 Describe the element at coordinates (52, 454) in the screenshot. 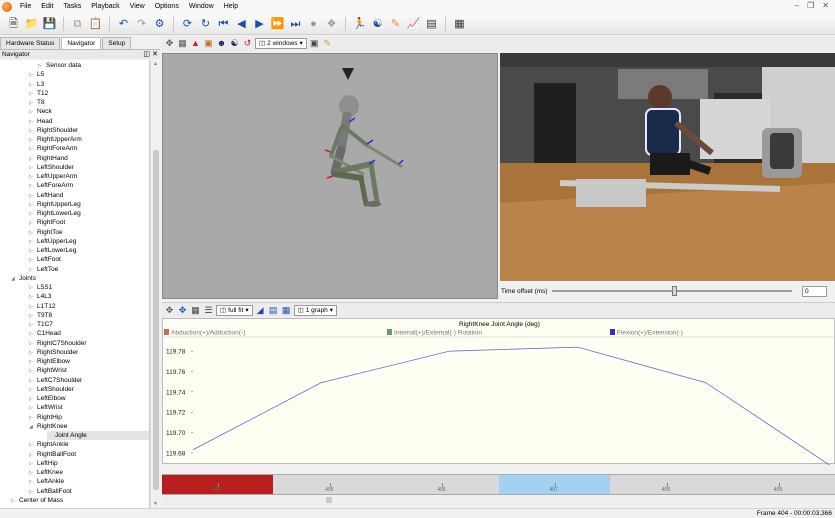

I see `tree-item: ▷ RightBallFoot` at that location.